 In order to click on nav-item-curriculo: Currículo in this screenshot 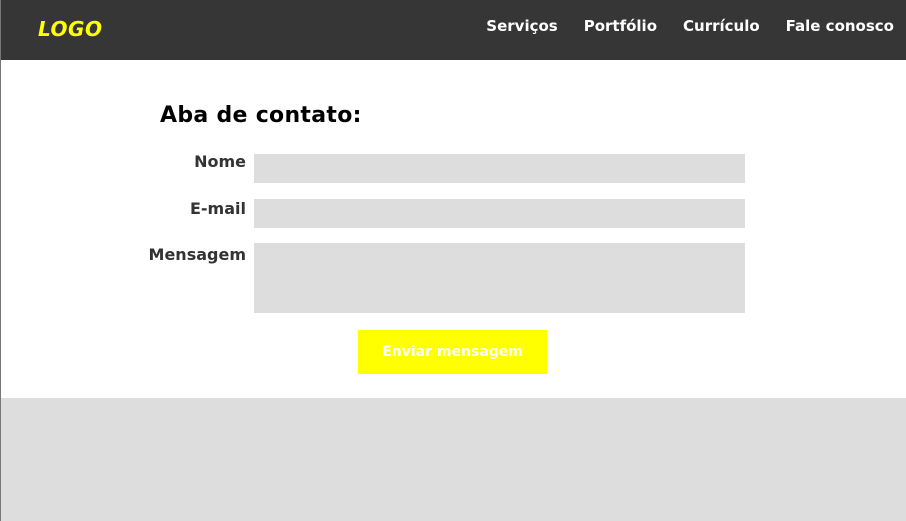, I will do `click(721, 26)`.